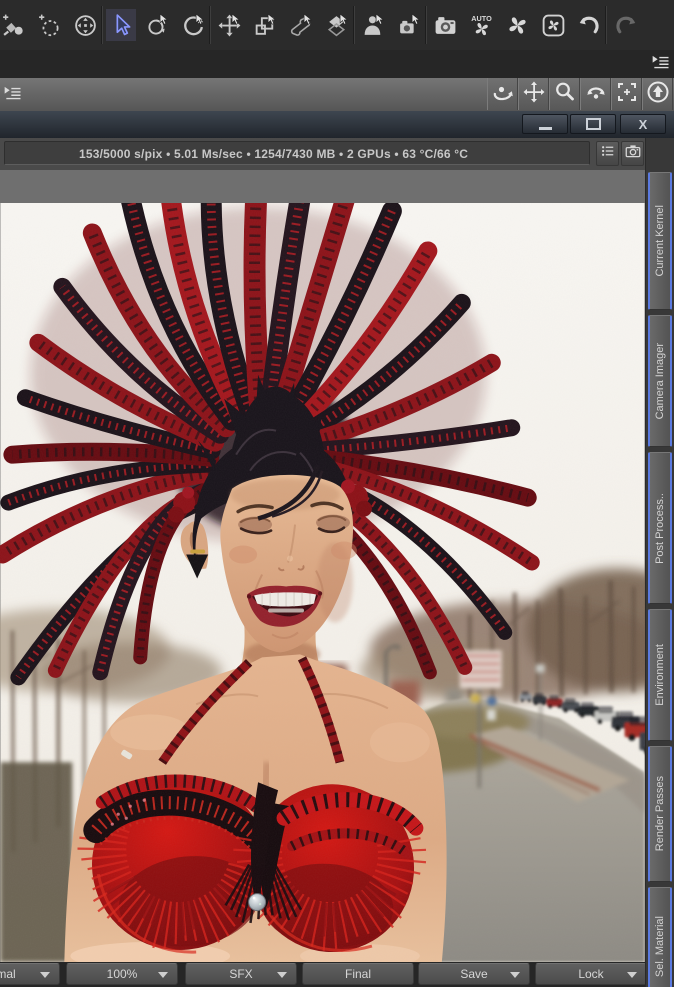 This screenshot has width=674, height=987. I want to click on tab-render-passes: Render Passes, so click(660, 814).